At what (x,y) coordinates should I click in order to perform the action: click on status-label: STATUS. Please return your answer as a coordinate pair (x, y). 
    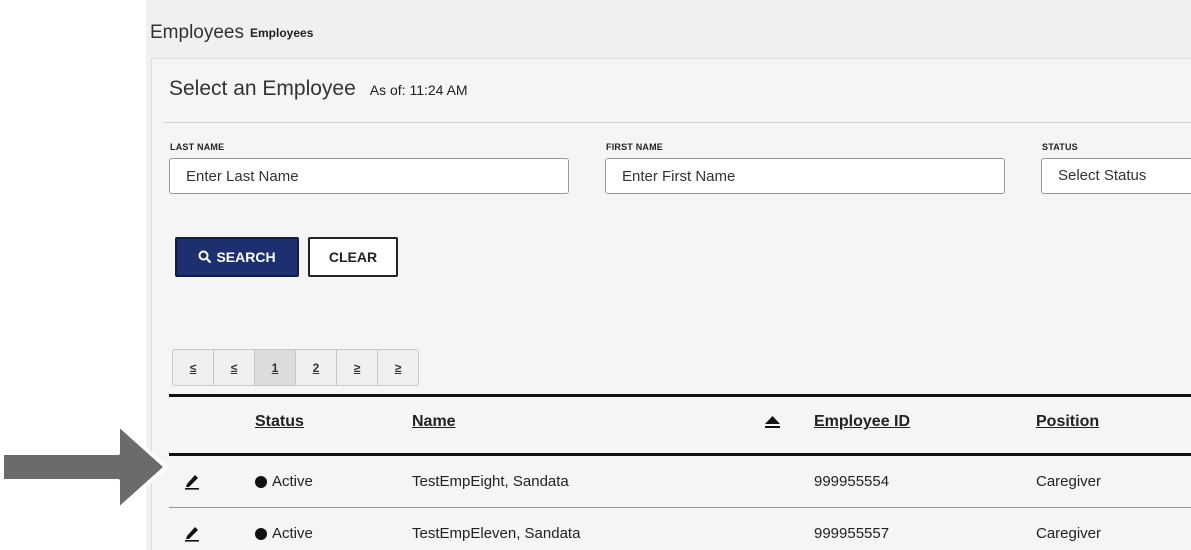
    Looking at the image, I should click on (1060, 147).